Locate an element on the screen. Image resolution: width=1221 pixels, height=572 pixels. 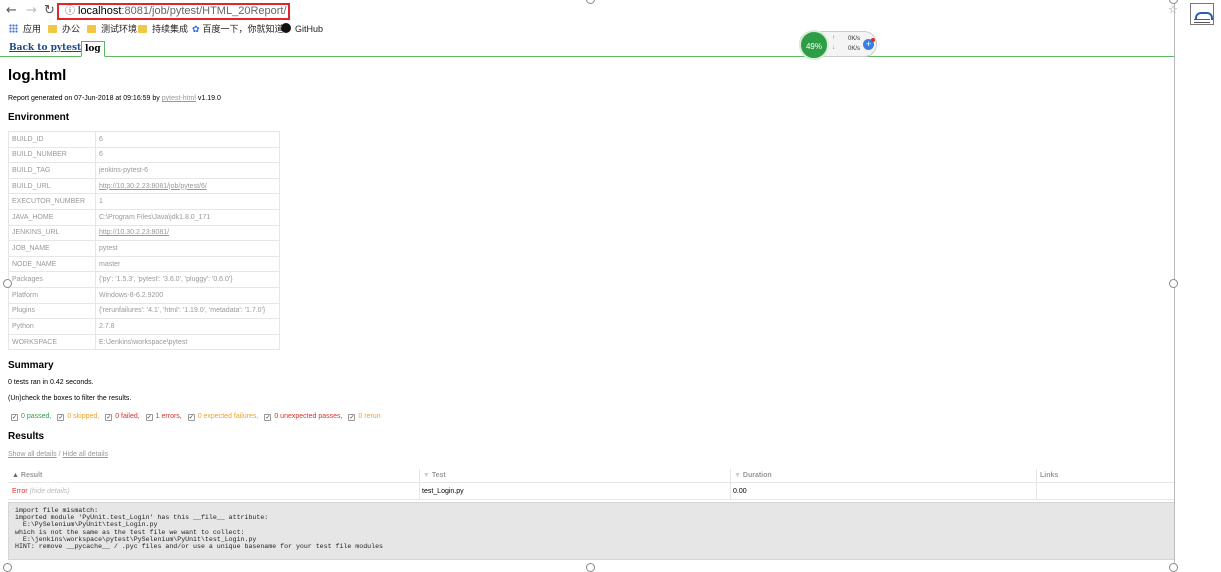
column-duration: ▼ Duration is located at coordinates (753, 475).